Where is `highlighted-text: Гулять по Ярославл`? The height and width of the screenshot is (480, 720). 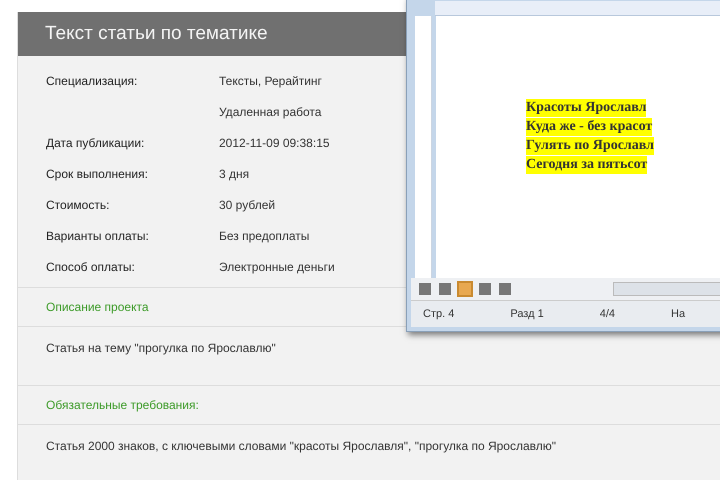 highlighted-text: Гулять по Ярославл is located at coordinates (590, 146).